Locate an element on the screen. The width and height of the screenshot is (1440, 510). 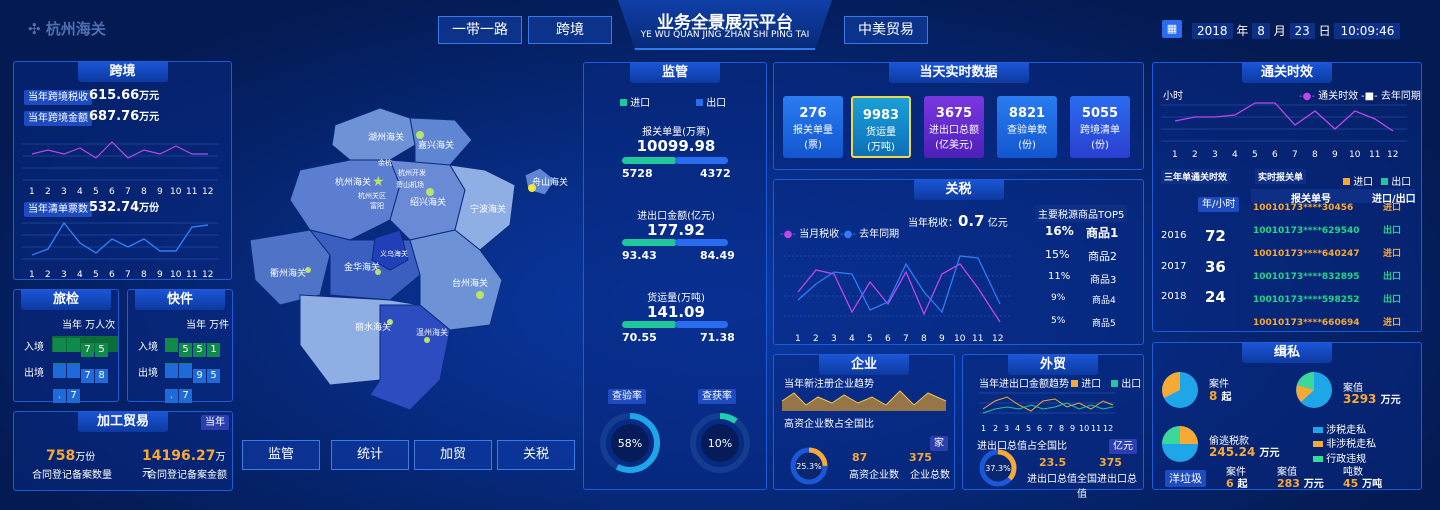
contract-count: 758万份 is located at coordinates (70, 456).